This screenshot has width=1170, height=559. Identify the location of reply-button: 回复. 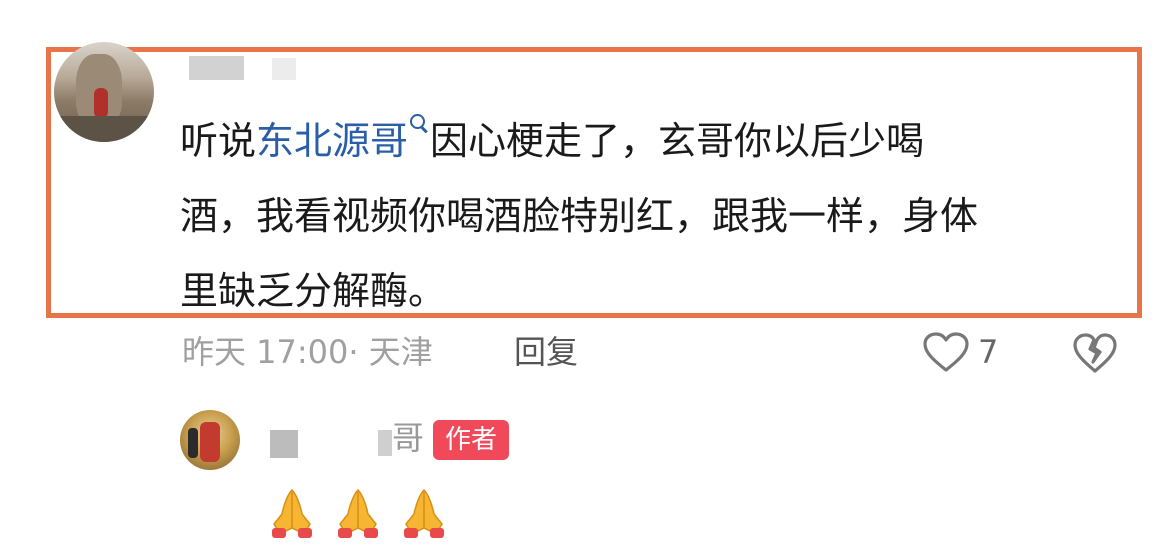
(546, 352).